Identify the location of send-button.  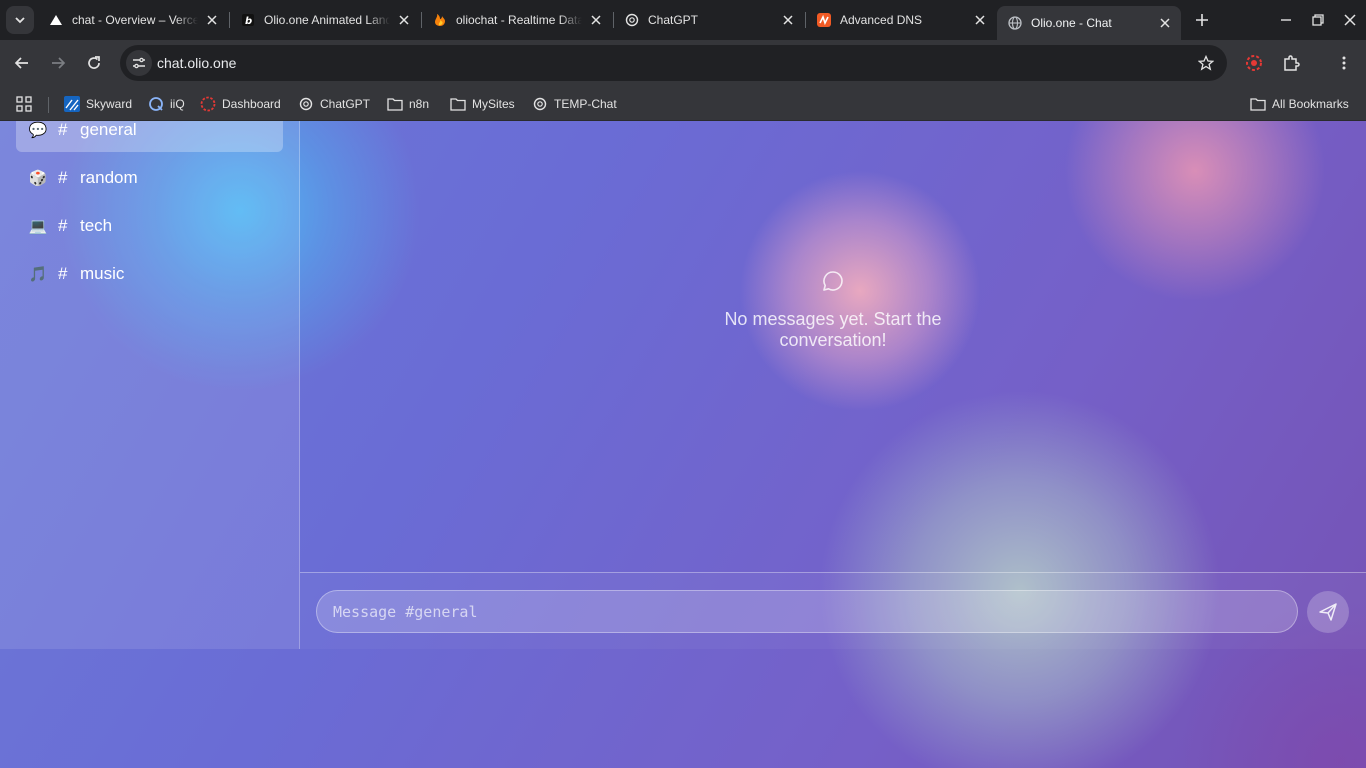
(1328, 612).